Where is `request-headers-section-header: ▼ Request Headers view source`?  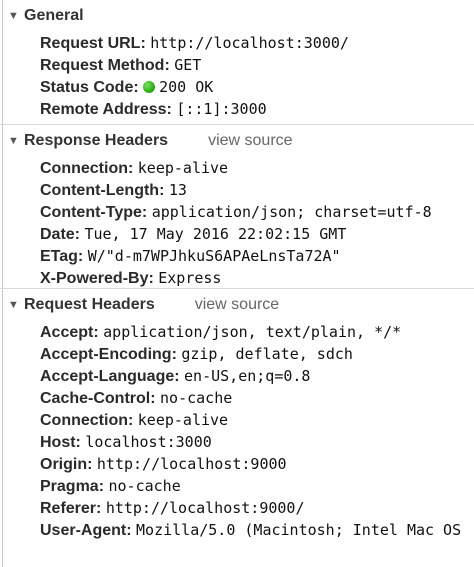
request-headers-section-header: ▼ Request Headers view source is located at coordinates (237, 305).